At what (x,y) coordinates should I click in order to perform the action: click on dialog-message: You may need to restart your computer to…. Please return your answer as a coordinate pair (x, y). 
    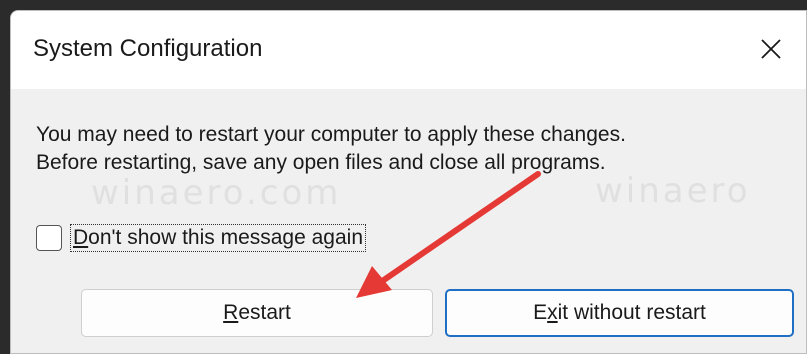
    Looking at the image, I should click on (331, 149).